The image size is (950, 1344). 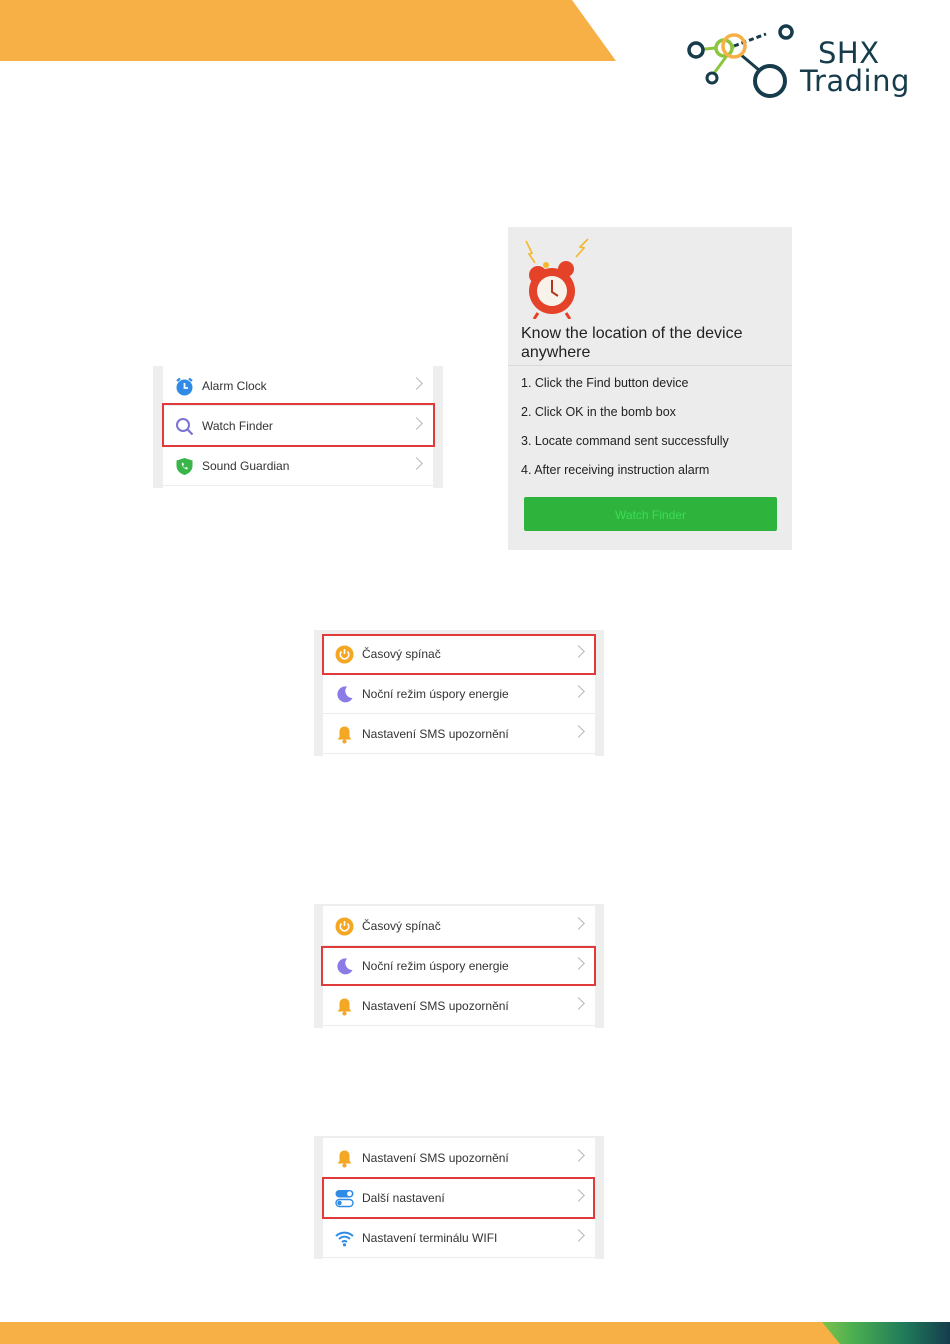 I want to click on finder-step: 1. Click the Find button device, so click(x=605, y=383).